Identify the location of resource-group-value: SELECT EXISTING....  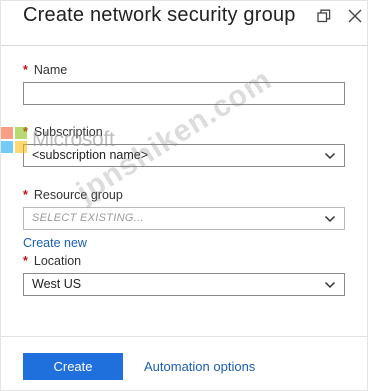
(88, 218).